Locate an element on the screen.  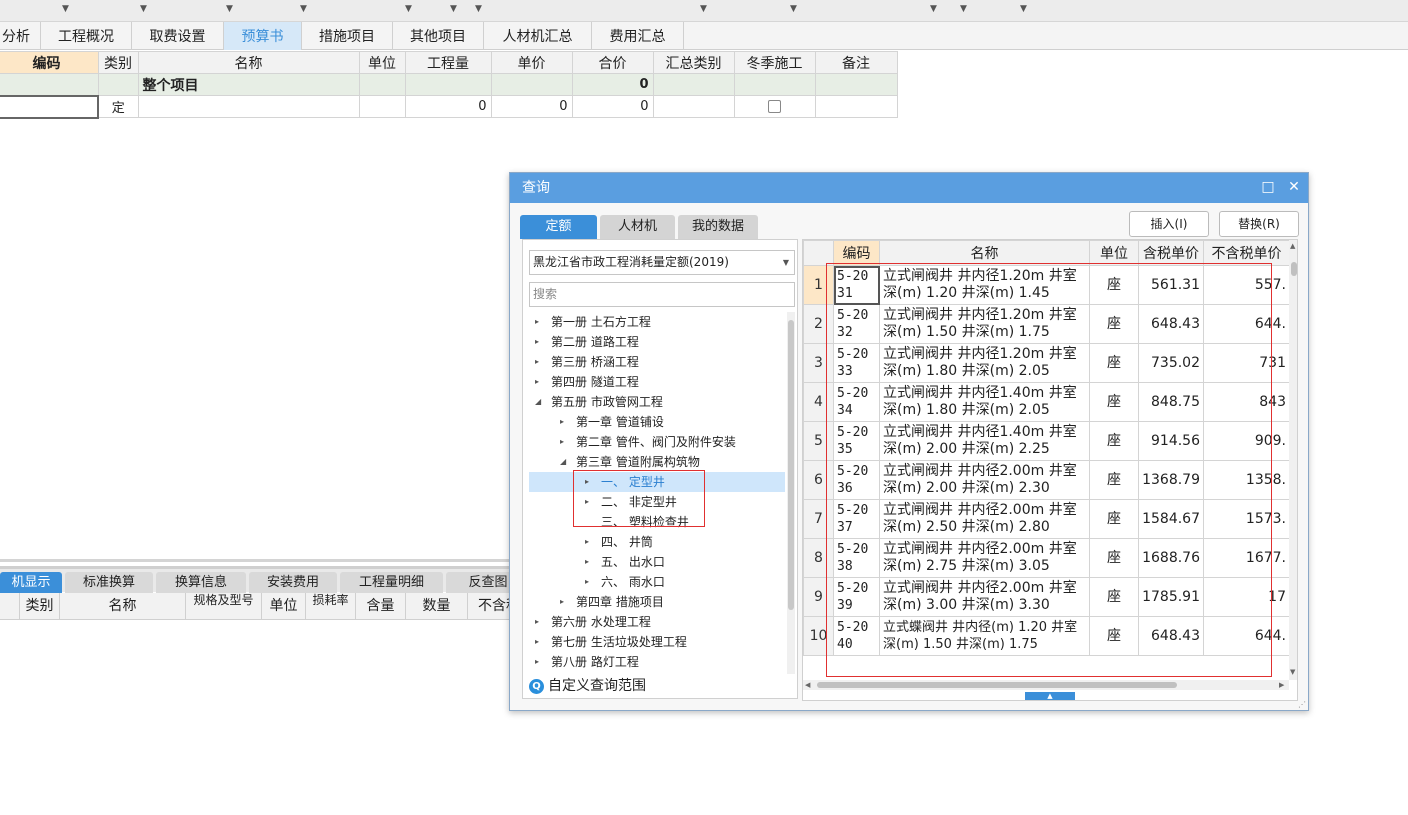
quota-tax-price: 735.02 is located at coordinates (1171, 363).